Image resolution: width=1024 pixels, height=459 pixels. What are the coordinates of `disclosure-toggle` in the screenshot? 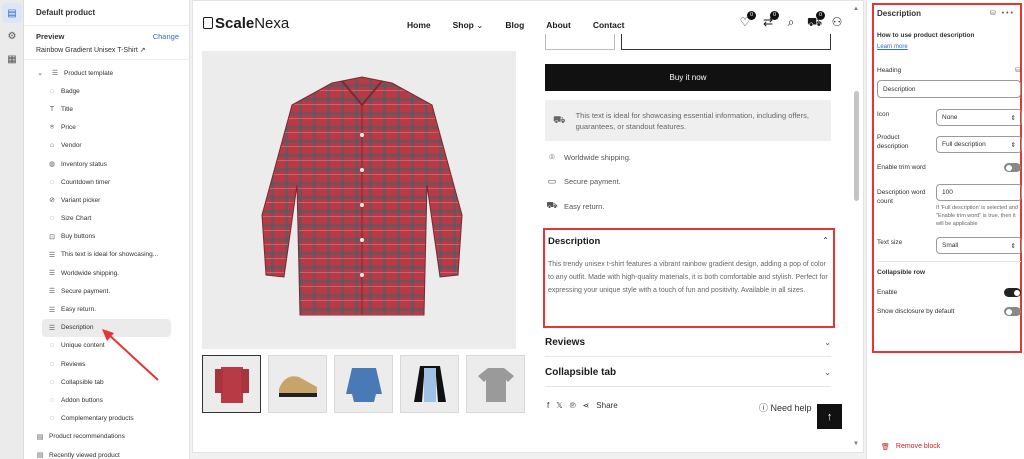 It's located at (1012, 311).